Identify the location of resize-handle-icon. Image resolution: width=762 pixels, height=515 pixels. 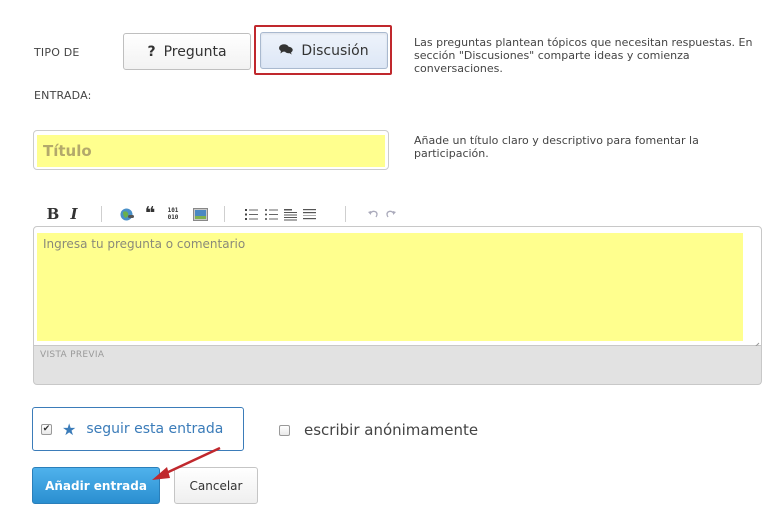
(755, 343).